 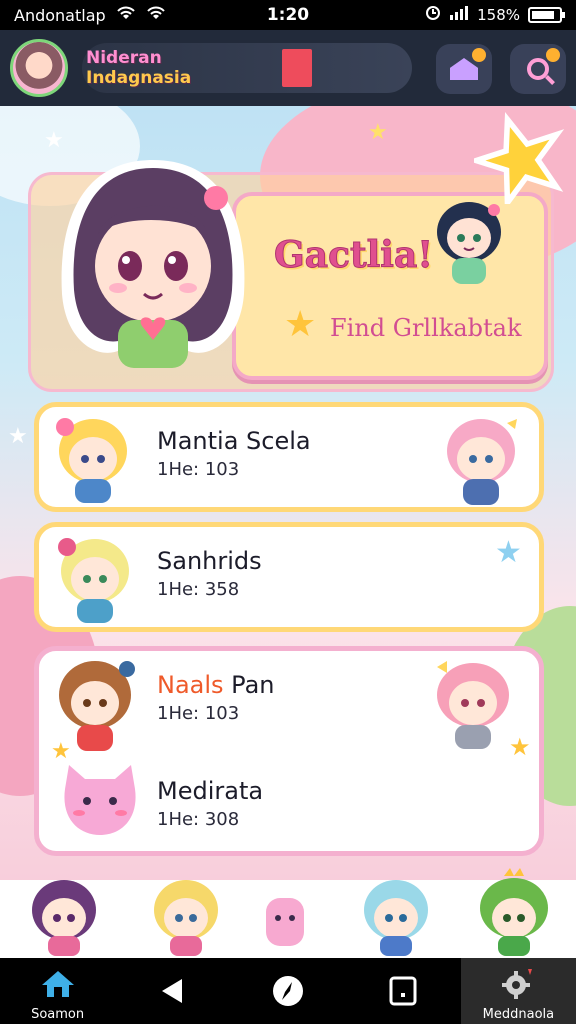 What do you see at coordinates (60, 15) in the screenshot?
I see `carrier-label: Andonatlap` at bounding box center [60, 15].